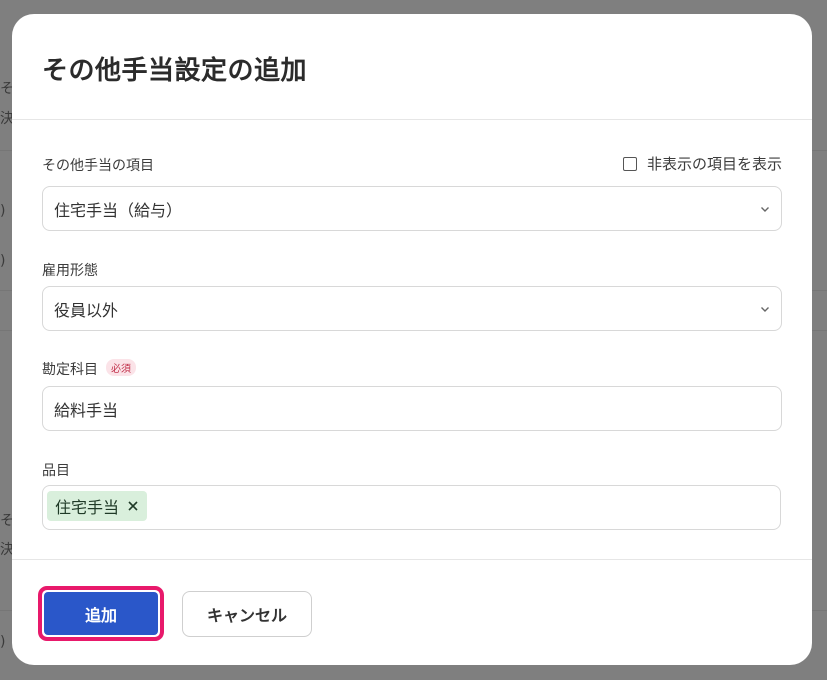  What do you see at coordinates (629, 163) in the screenshot?
I see `show-hidden-checkbox` at bounding box center [629, 163].